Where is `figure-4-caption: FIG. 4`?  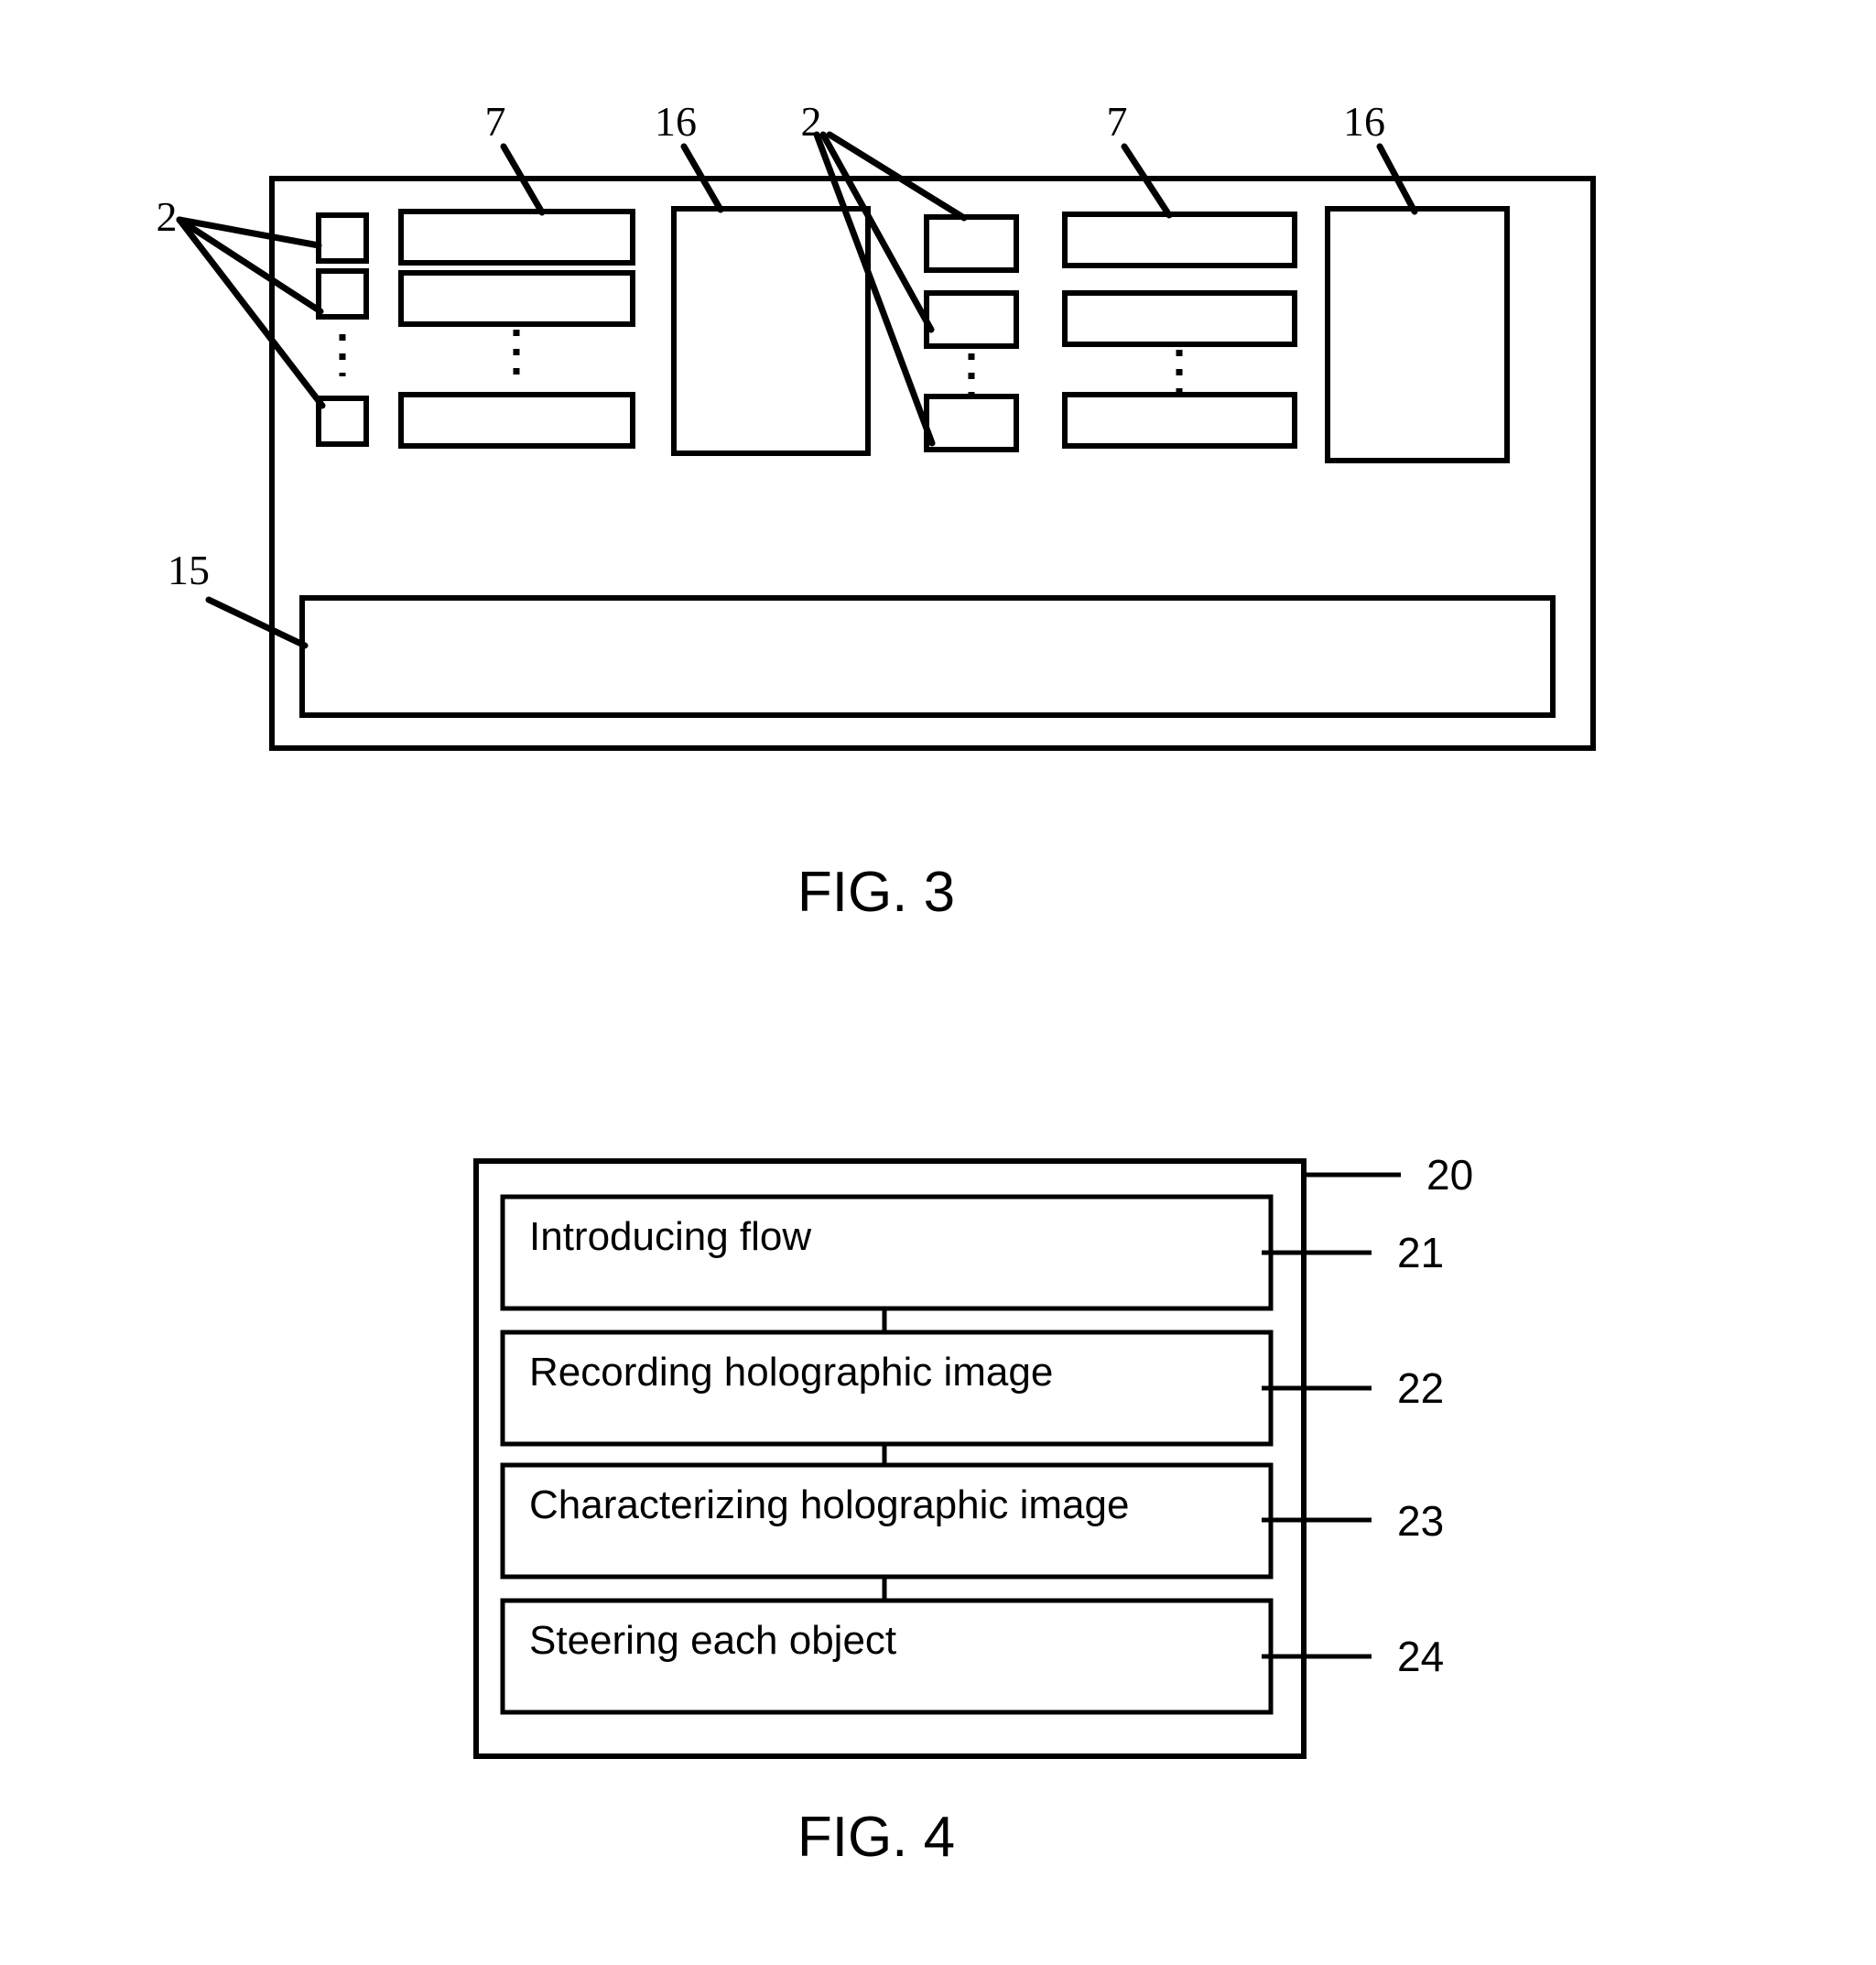
figure-4-caption: FIG. 4 is located at coordinates (876, 1838).